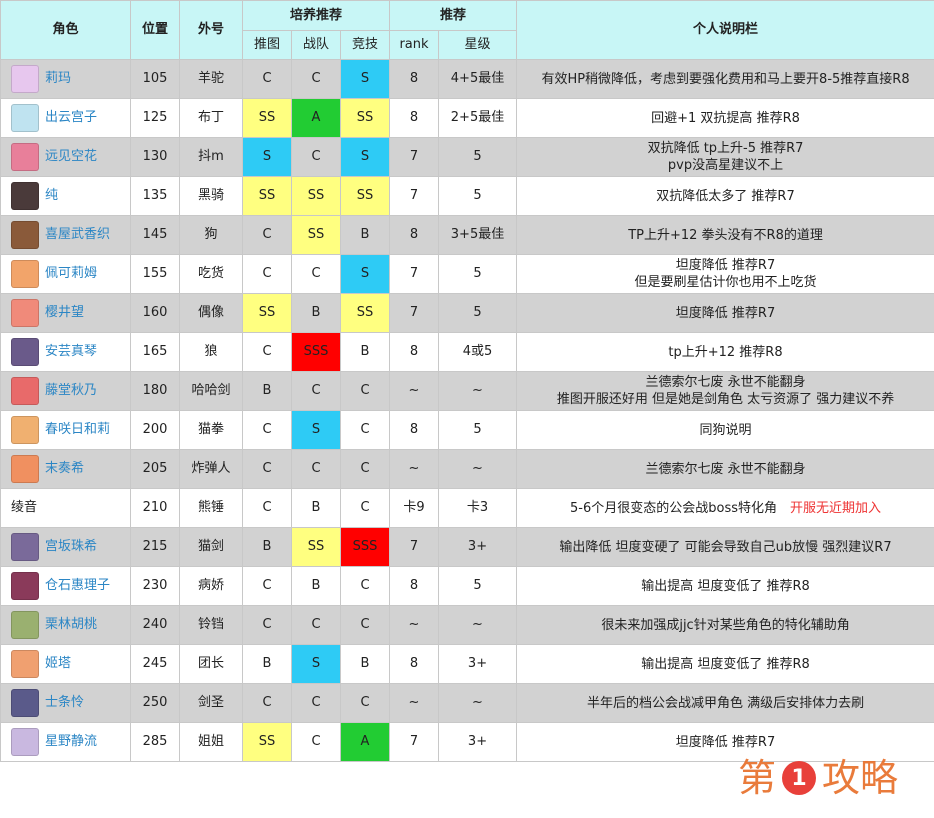  I want to click on character-link: 星野静流, so click(71, 742).